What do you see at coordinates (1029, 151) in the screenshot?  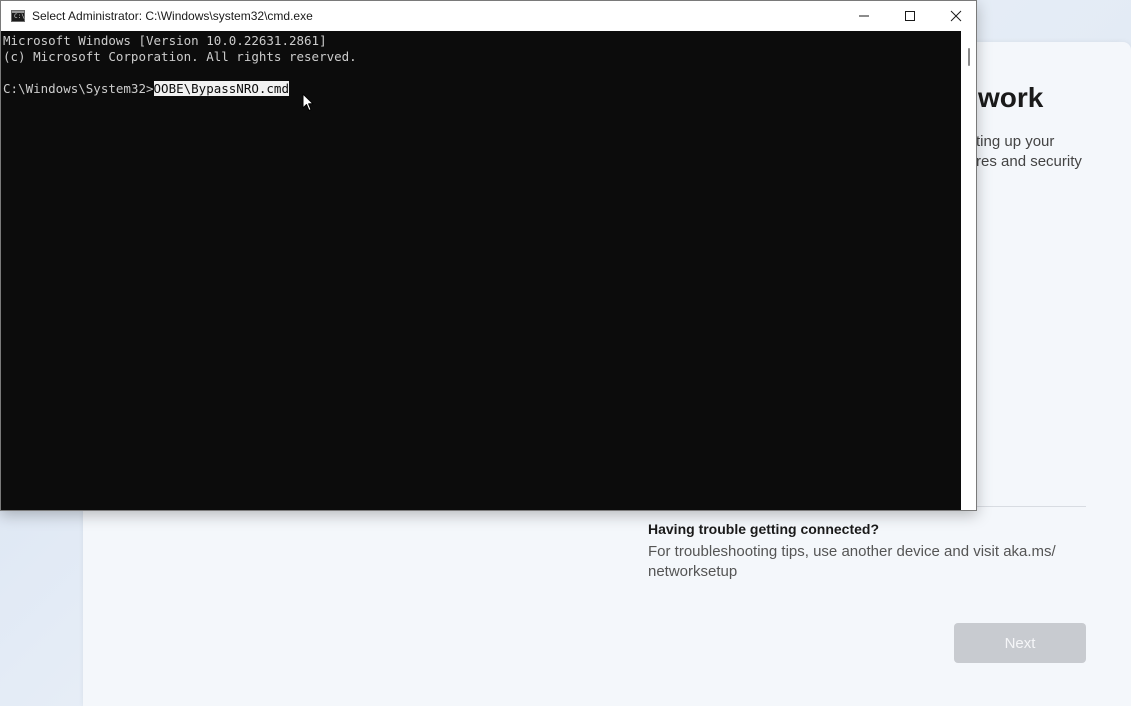 I see `oobe-page-description: ting up your res and security` at bounding box center [1029, 151].